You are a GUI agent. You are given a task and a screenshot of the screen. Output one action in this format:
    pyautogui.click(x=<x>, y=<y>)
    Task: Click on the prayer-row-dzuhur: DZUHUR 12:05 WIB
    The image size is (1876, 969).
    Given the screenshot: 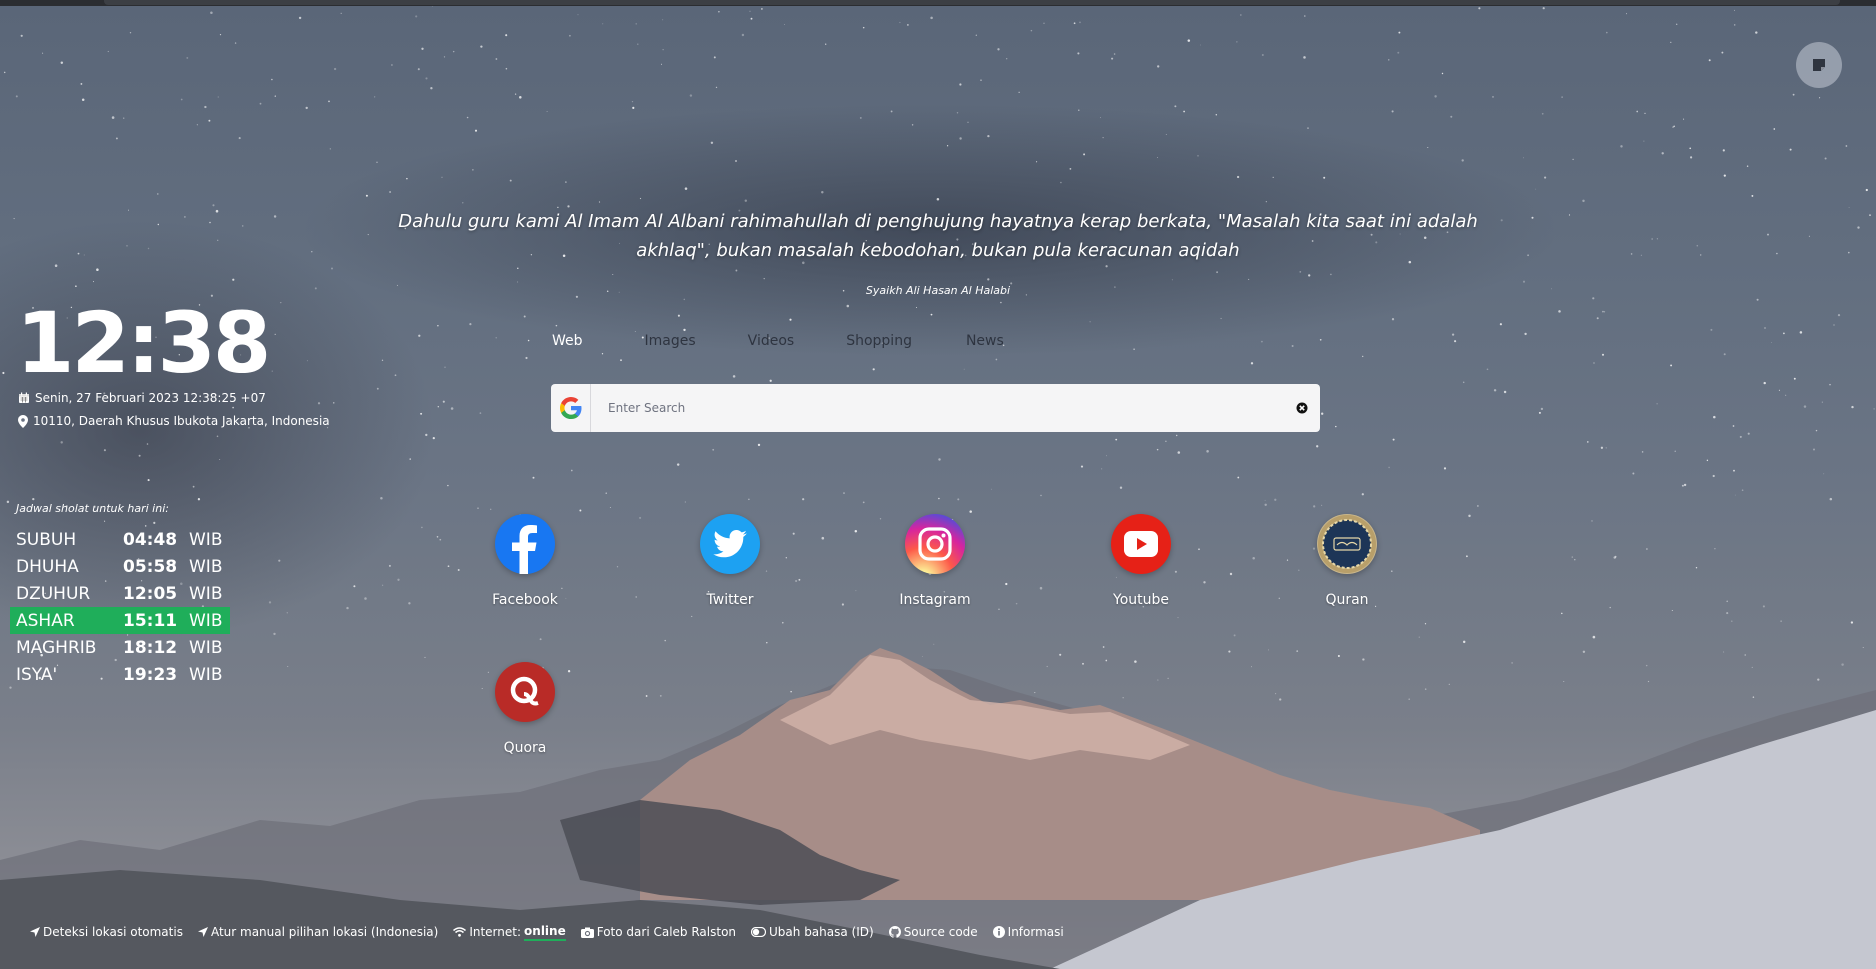 What is the action you would take?
    pyautogui.click(x=120, y=593)
    